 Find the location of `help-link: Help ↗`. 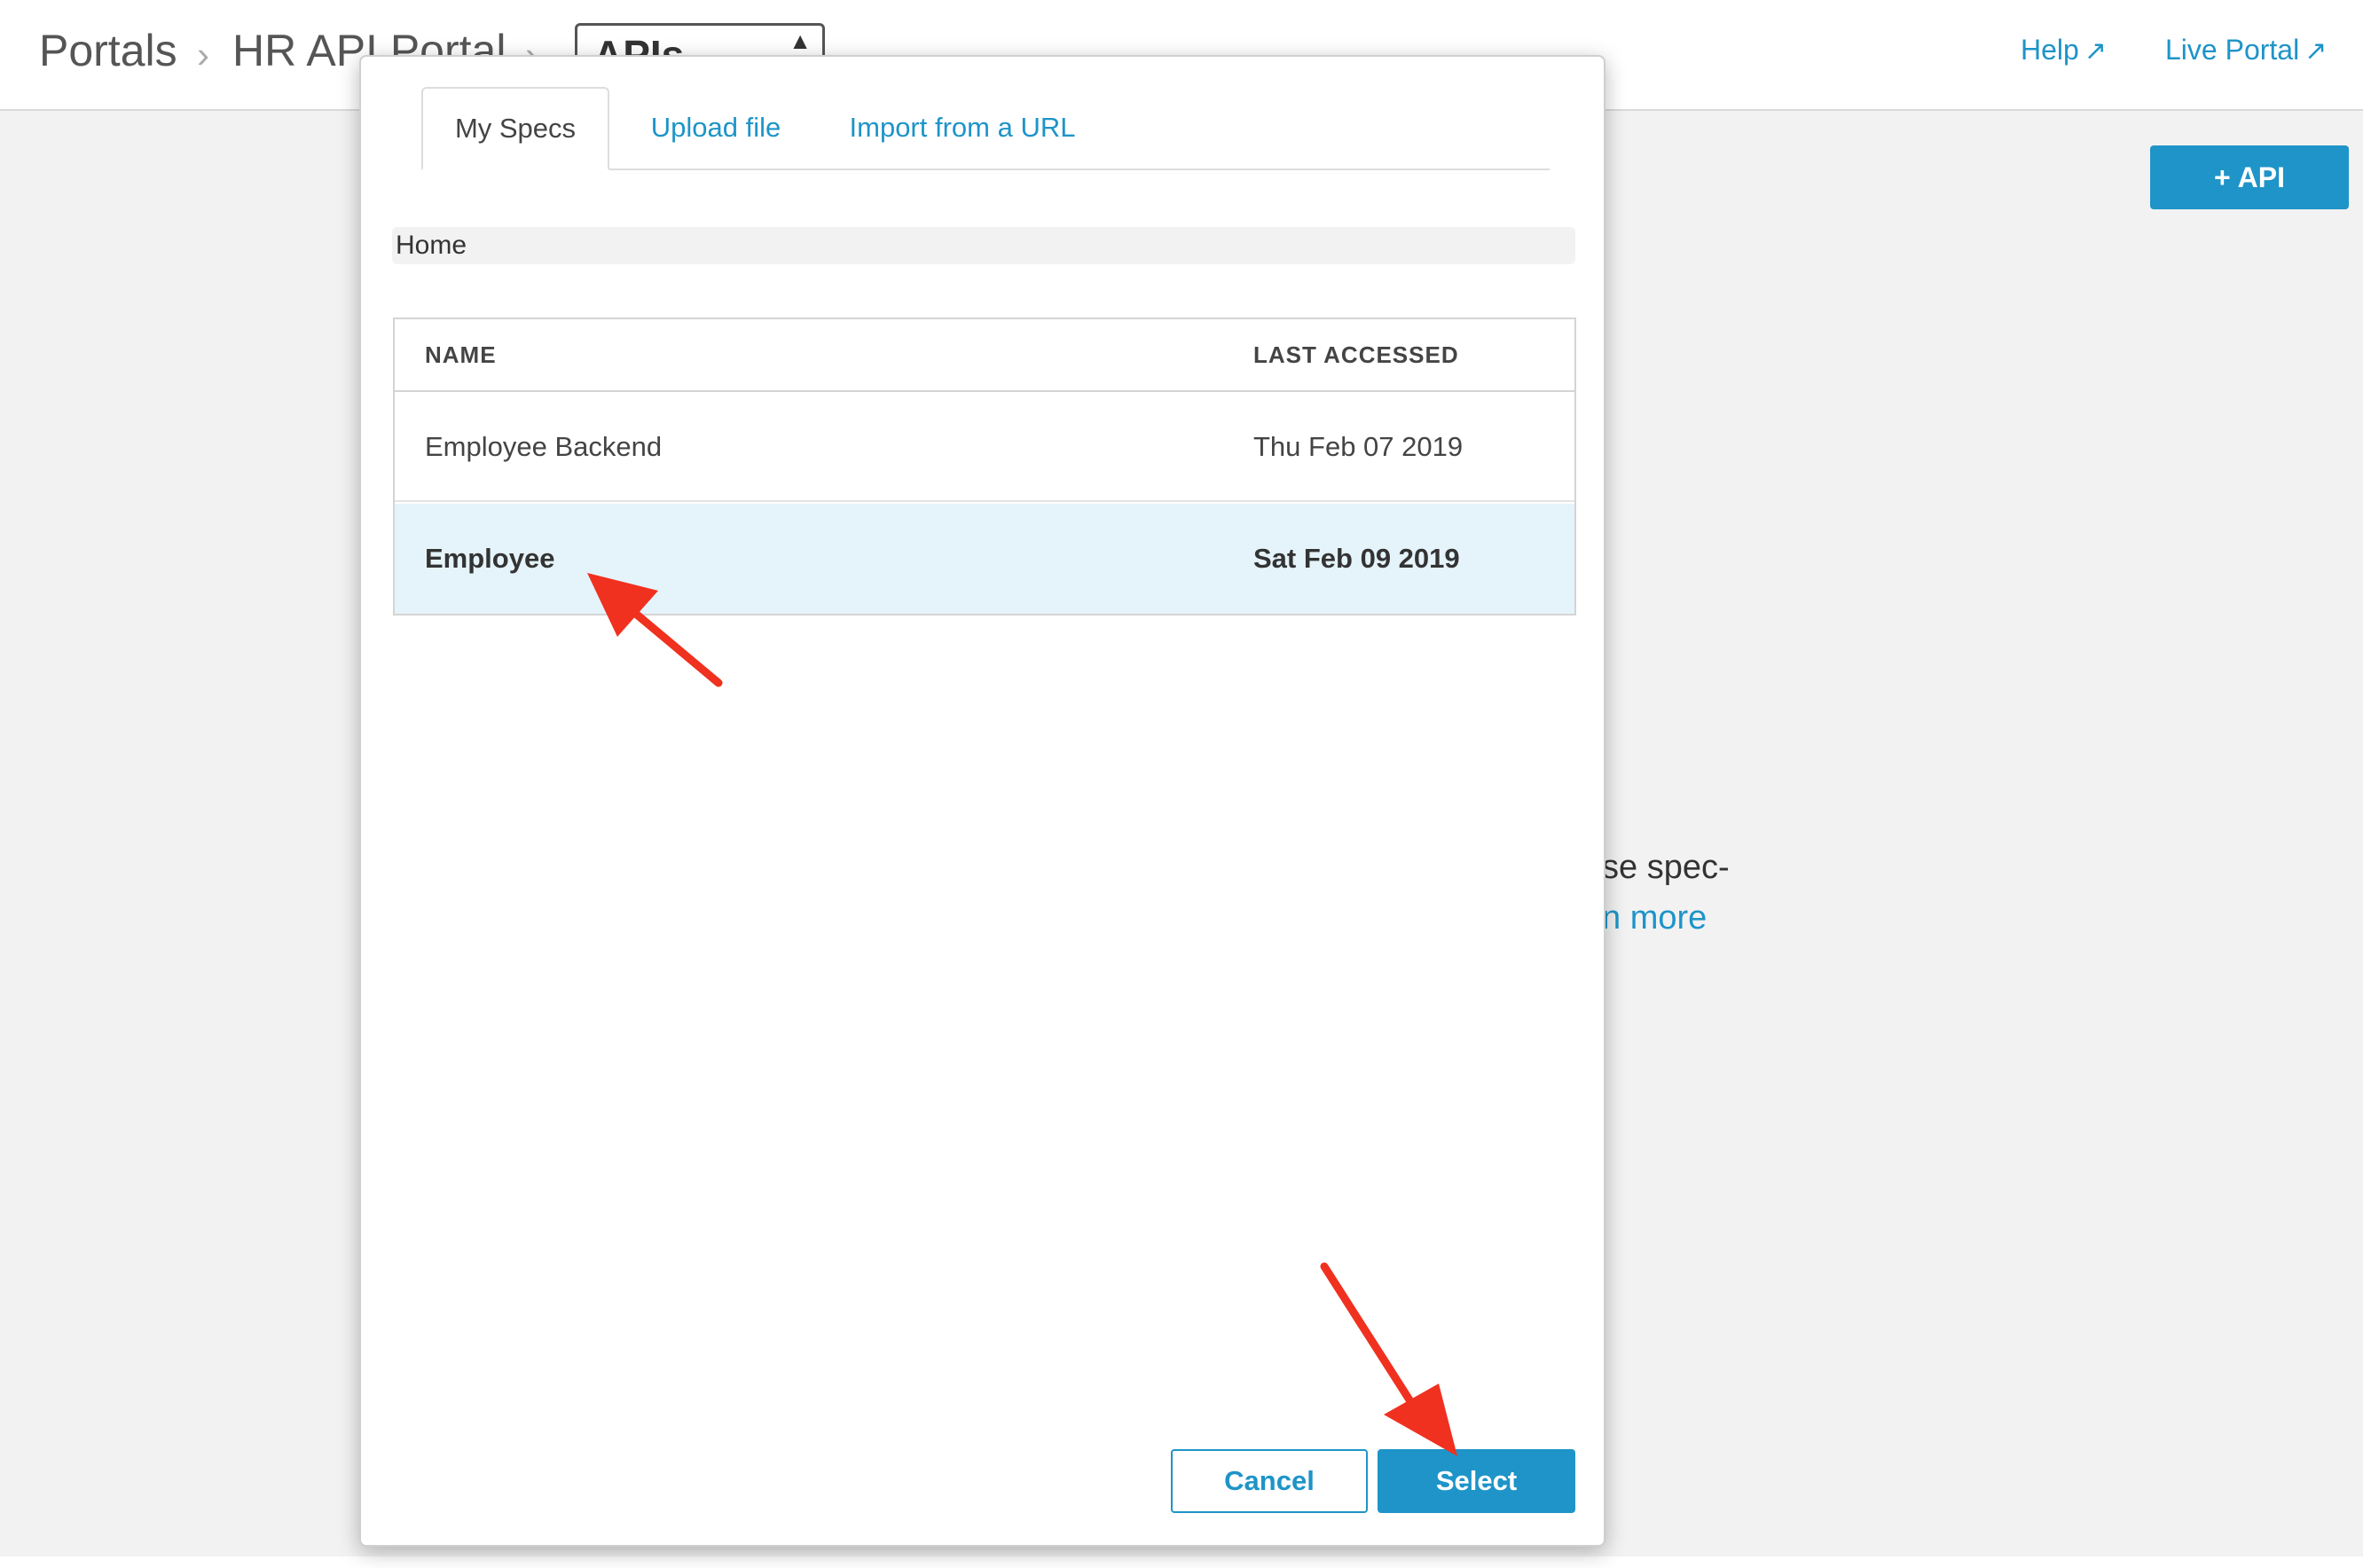

help-link: Help ↗ is located at coordinates (2064, 50).